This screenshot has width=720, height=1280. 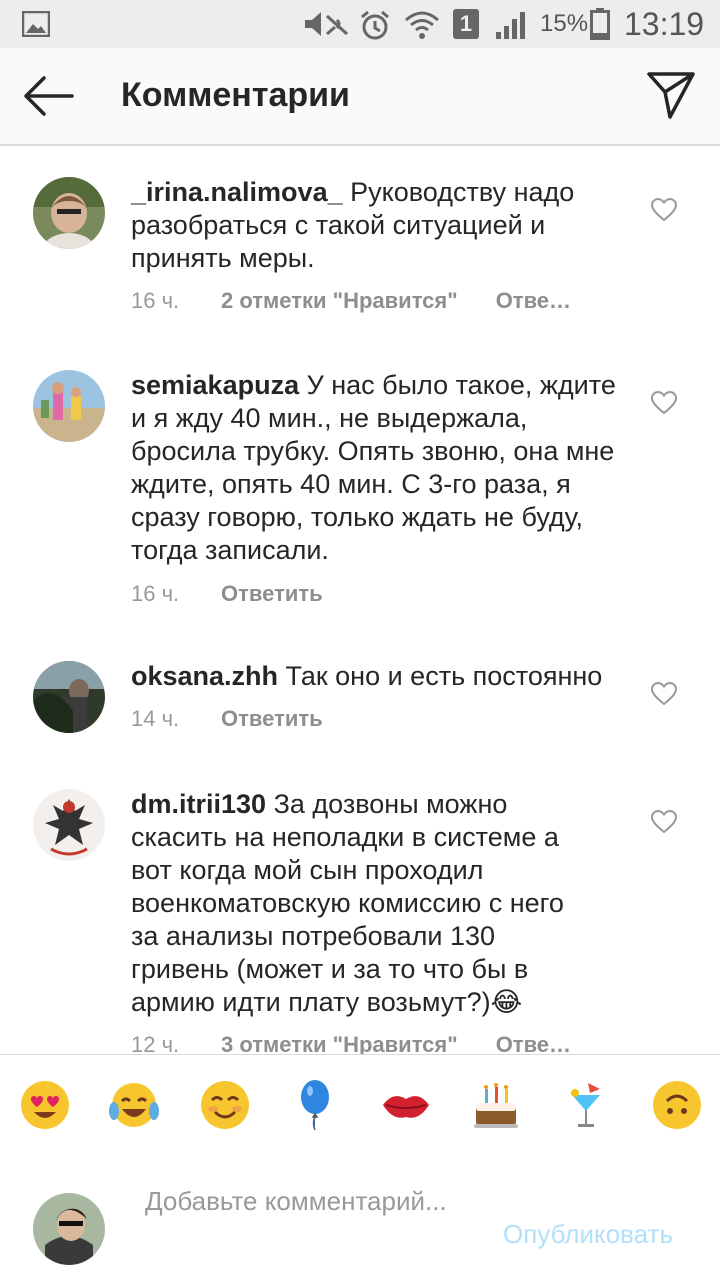 What do you see at coordinates (671, 95) in the screenshot?
I see `paper-plane-icon` at bounding box center [671, 95].